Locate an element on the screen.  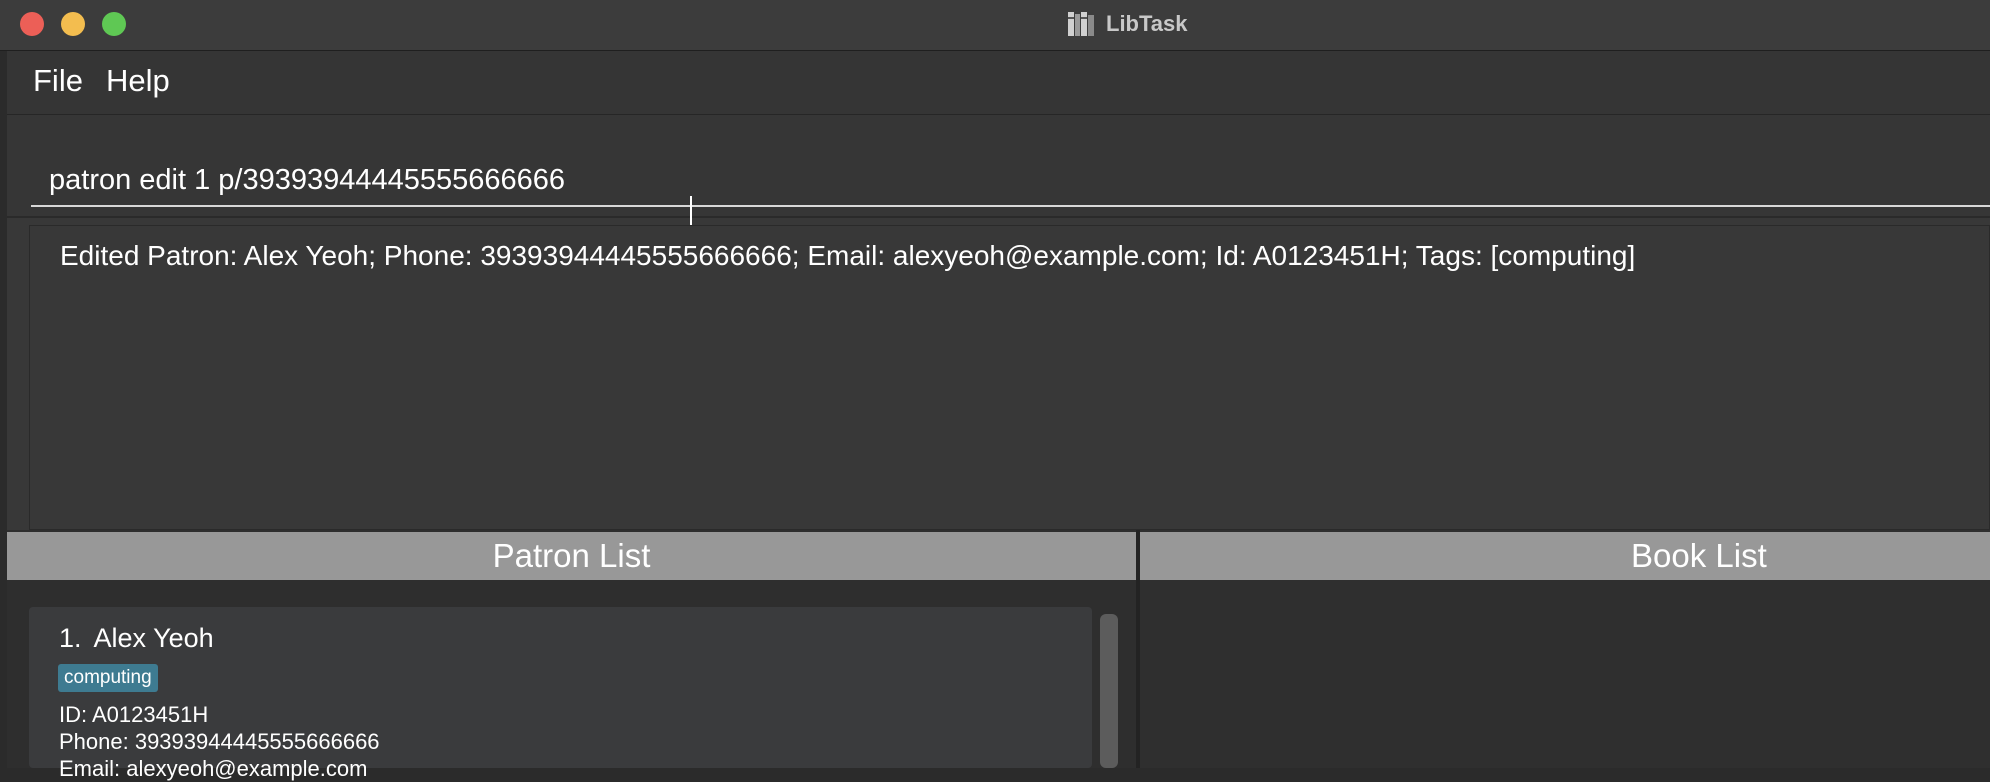
books-icon is located at coordinates (1081, 24).